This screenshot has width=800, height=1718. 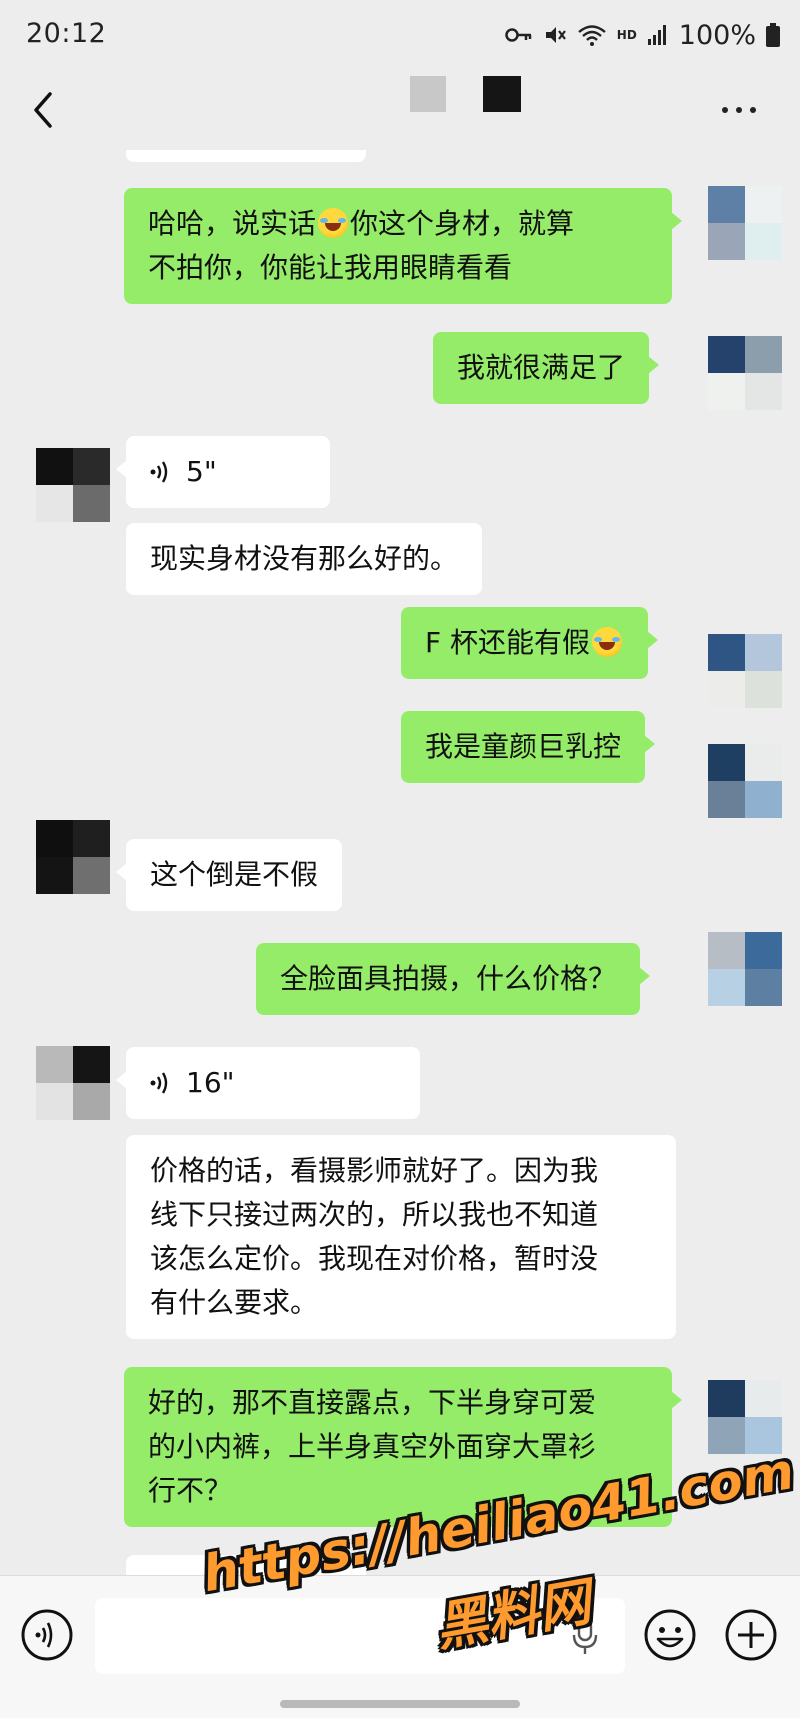 I want to click on back-button, so click(x=43, y=110).